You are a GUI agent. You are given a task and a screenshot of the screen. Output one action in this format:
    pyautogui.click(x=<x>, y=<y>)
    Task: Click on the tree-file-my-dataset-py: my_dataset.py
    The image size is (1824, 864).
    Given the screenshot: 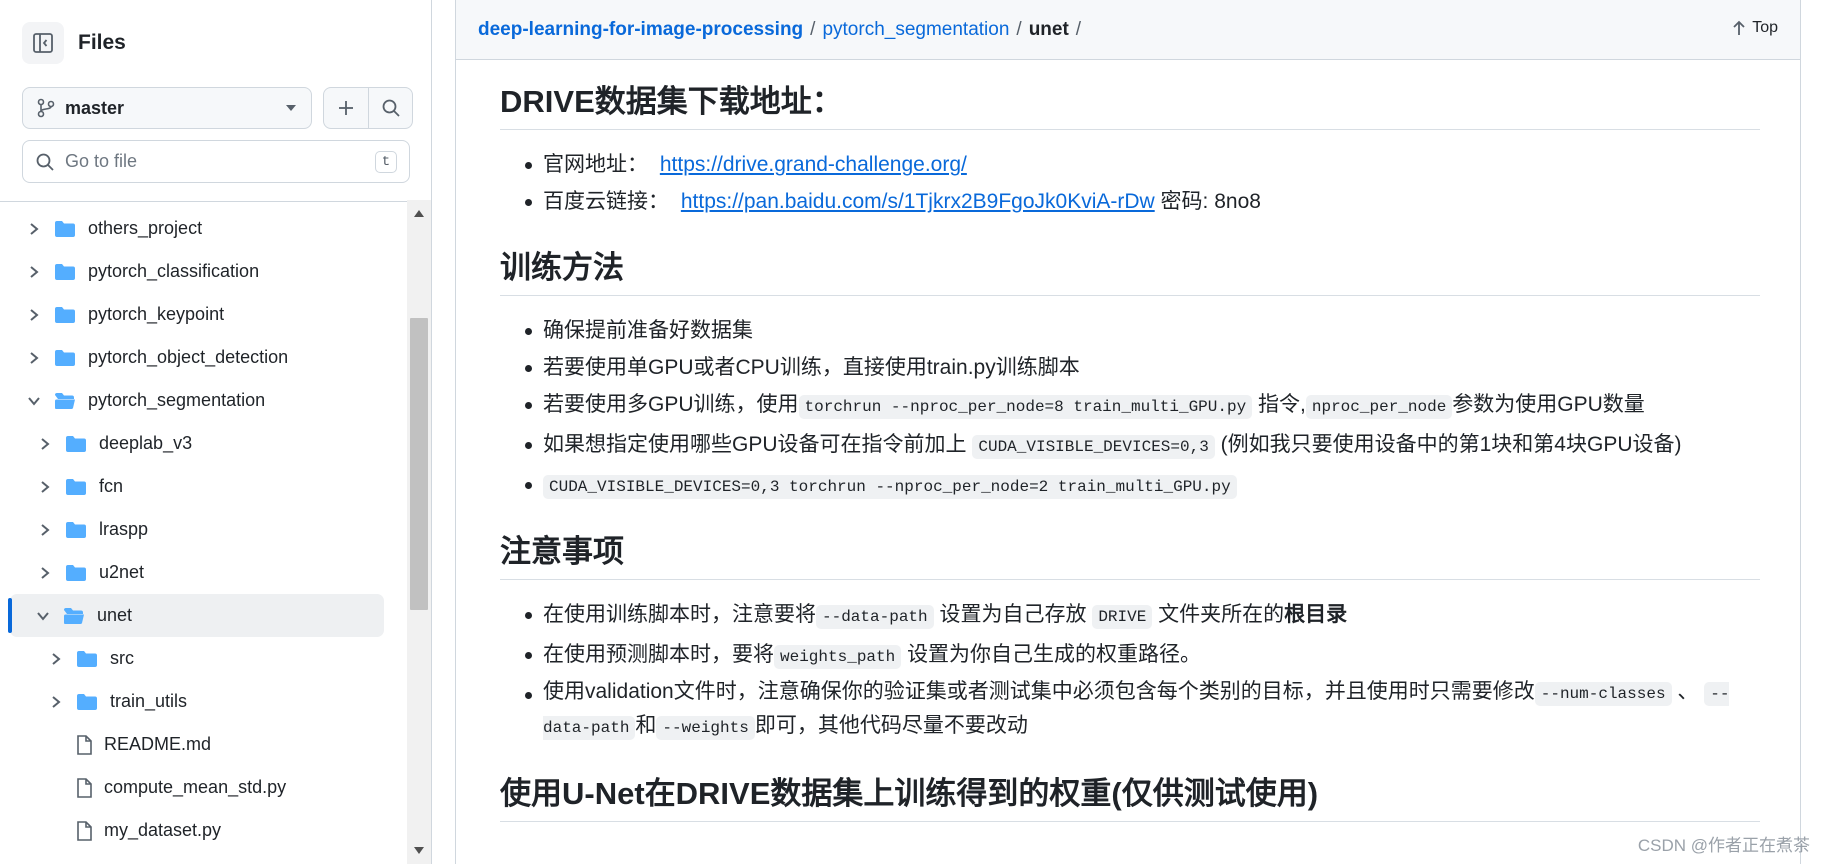 What is the action you would take?
    pyautogui.click(x=203, y=830)
    